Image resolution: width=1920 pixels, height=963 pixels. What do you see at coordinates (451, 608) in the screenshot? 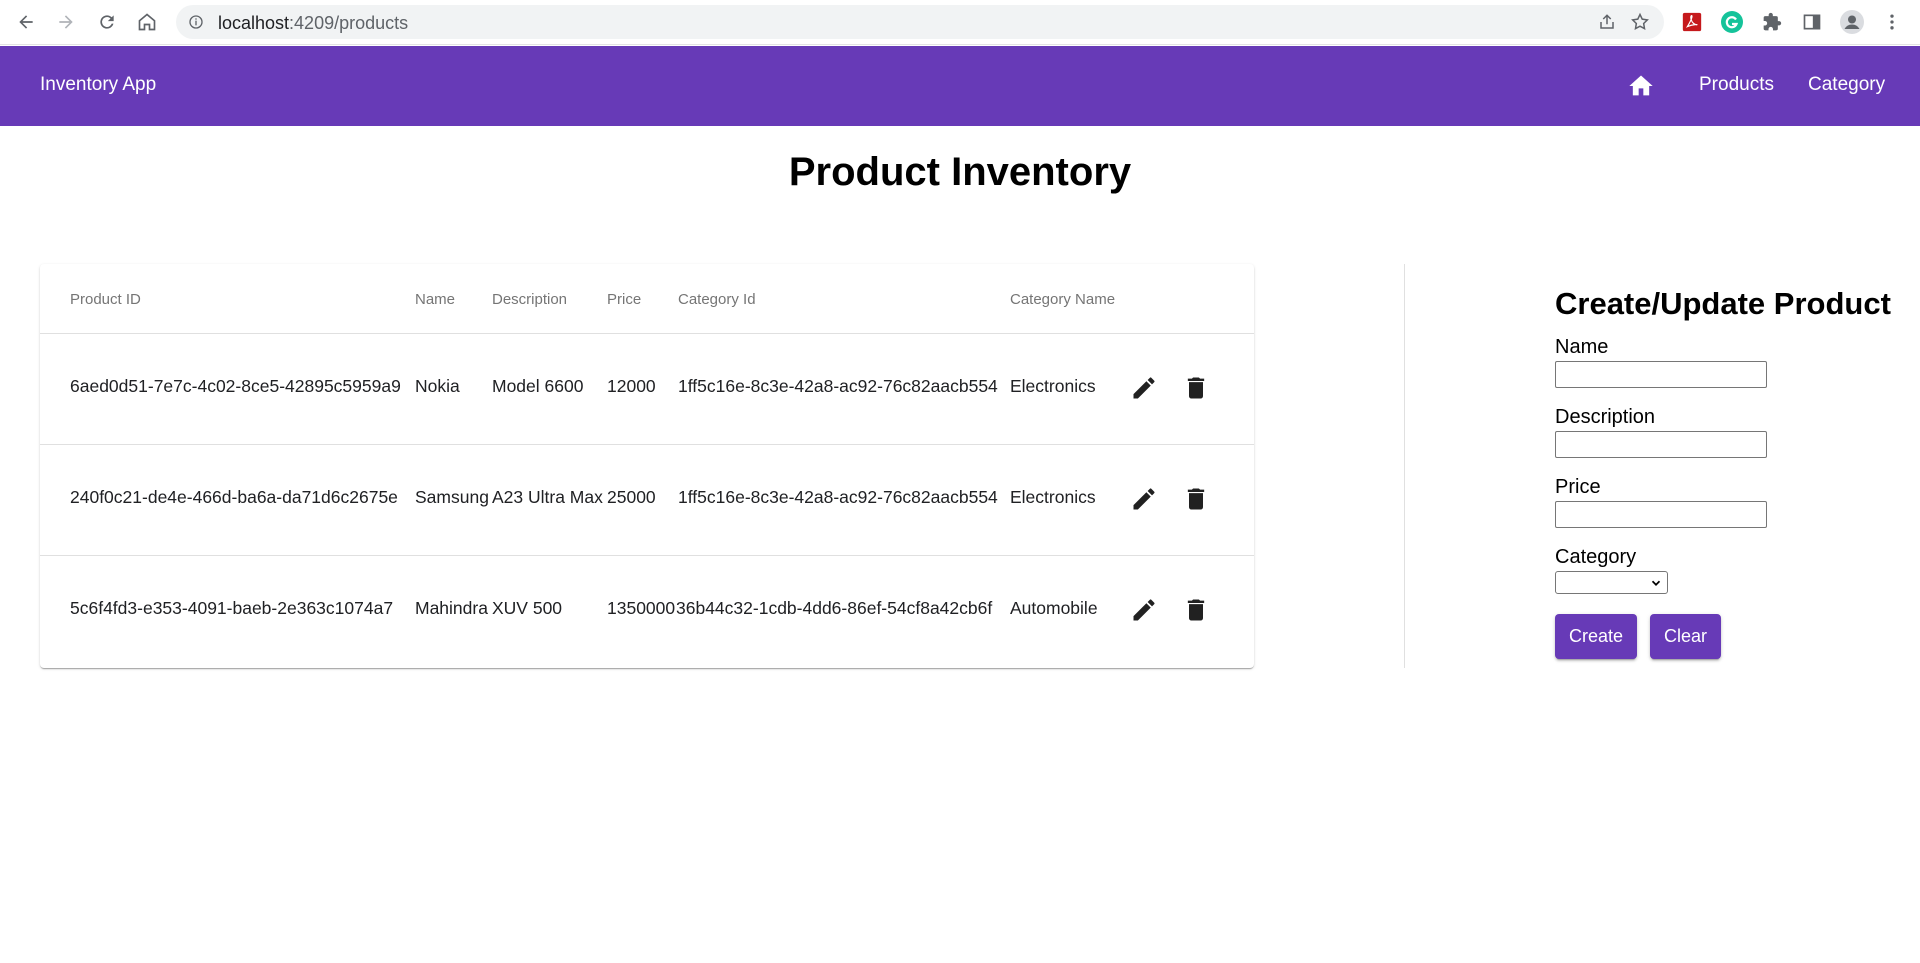
I see `cell-name: Mahindra` at bounding box center [451, 608].